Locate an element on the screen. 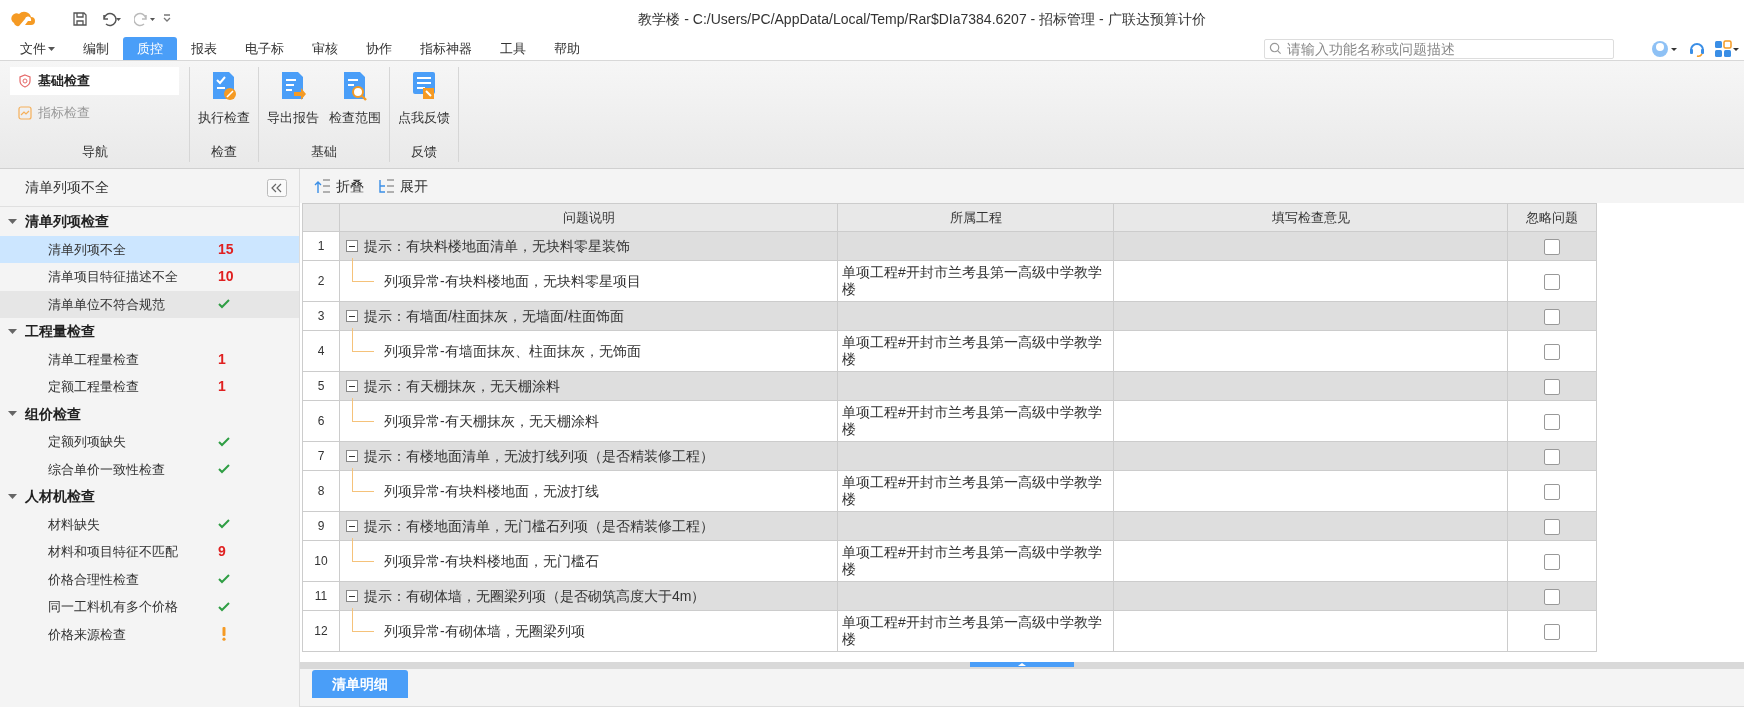  save-icon is located at coordinates (80, 19).